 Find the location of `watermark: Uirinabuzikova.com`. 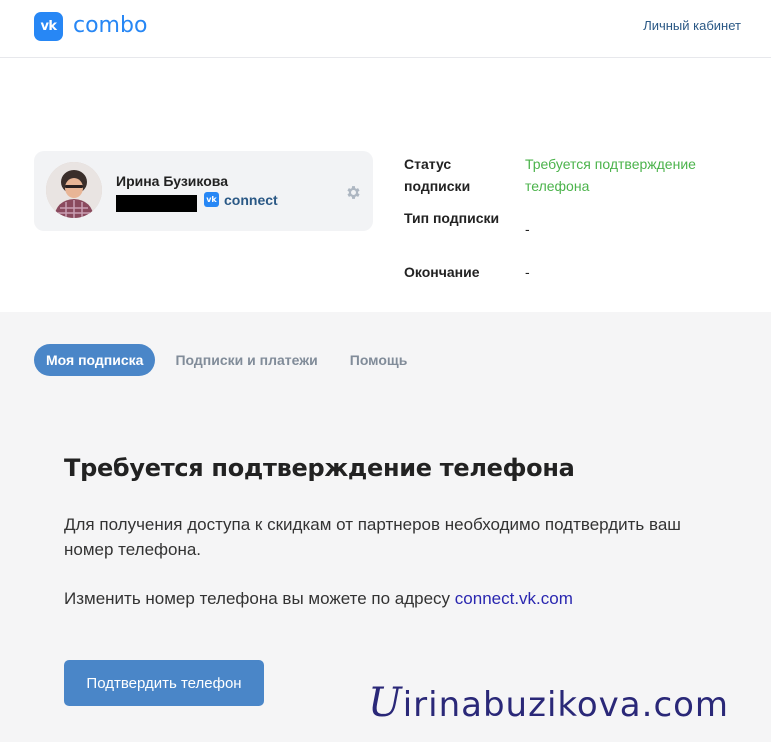

watermark: Uirinabuzikova.com is located at coordinates (548, 703).